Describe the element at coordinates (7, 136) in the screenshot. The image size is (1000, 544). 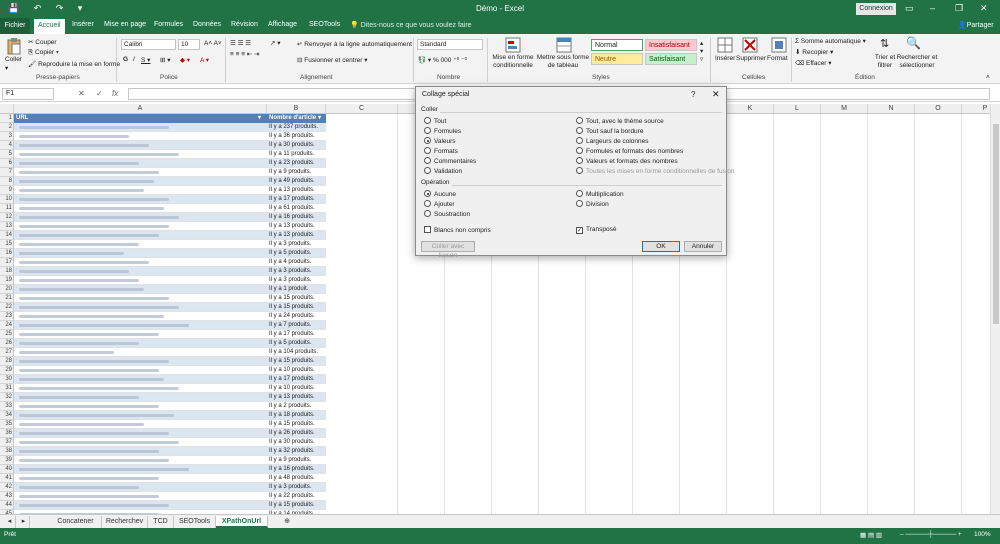
I see `row-header: 3` at that location.